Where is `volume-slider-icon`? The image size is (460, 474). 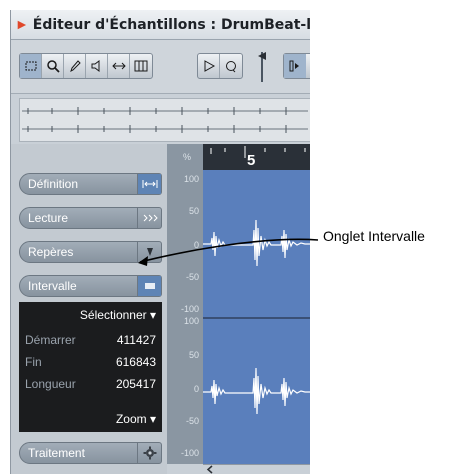
volume-slider-icon is located at coordinates (262, 67).